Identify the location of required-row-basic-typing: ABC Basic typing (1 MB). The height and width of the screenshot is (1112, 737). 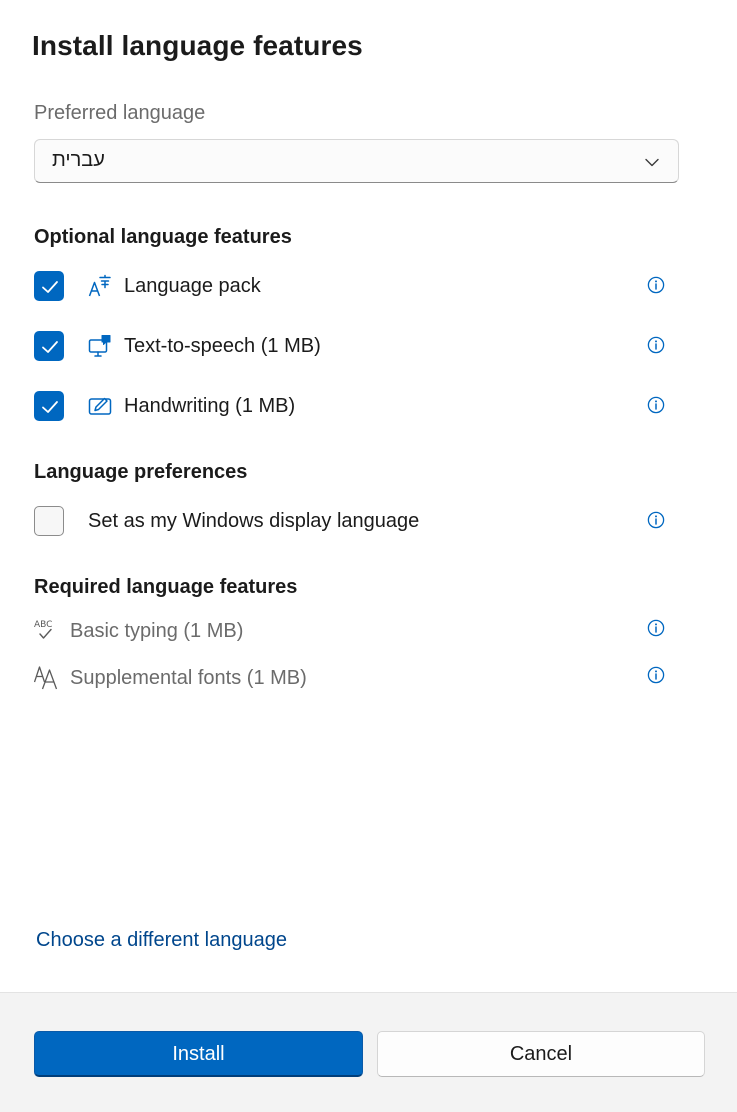
(359, 632).